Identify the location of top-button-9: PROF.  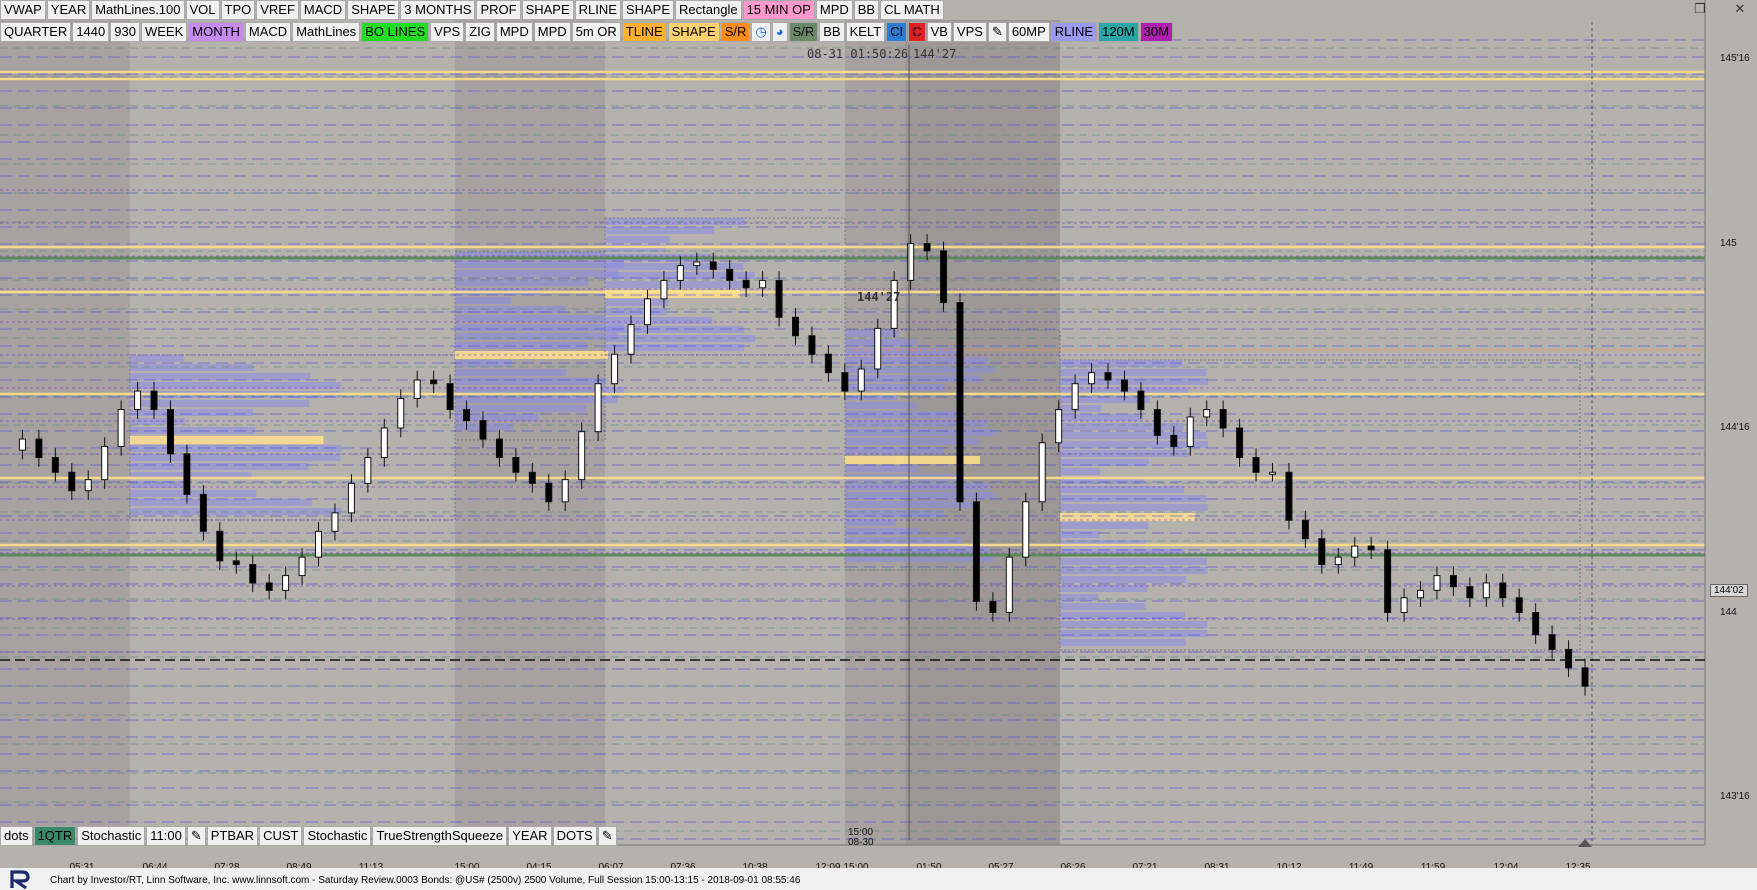
(498, 10).